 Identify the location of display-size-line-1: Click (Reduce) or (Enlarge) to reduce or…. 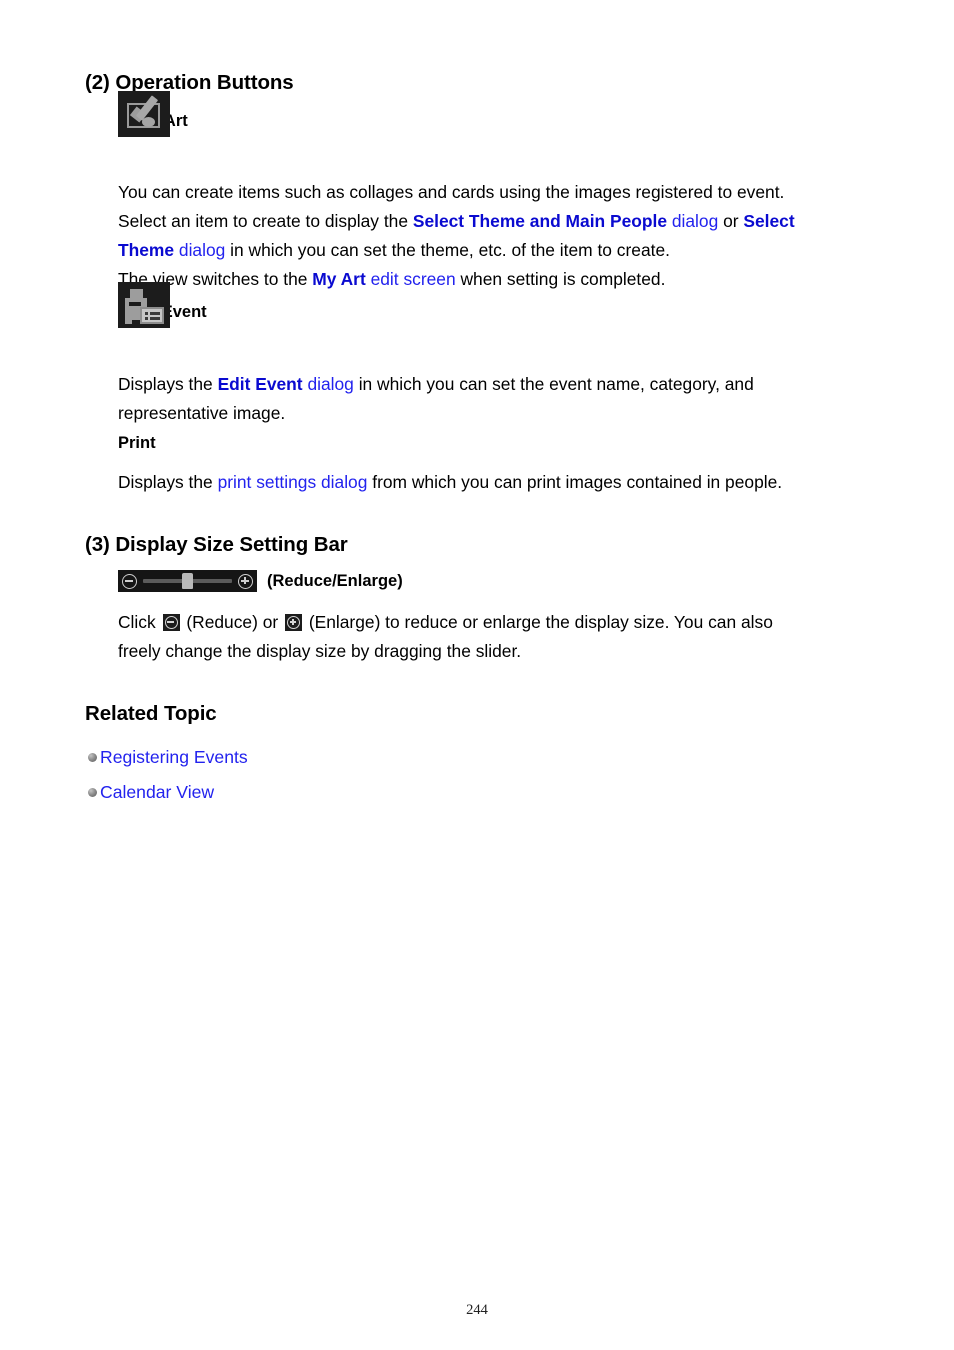
(445, 622).